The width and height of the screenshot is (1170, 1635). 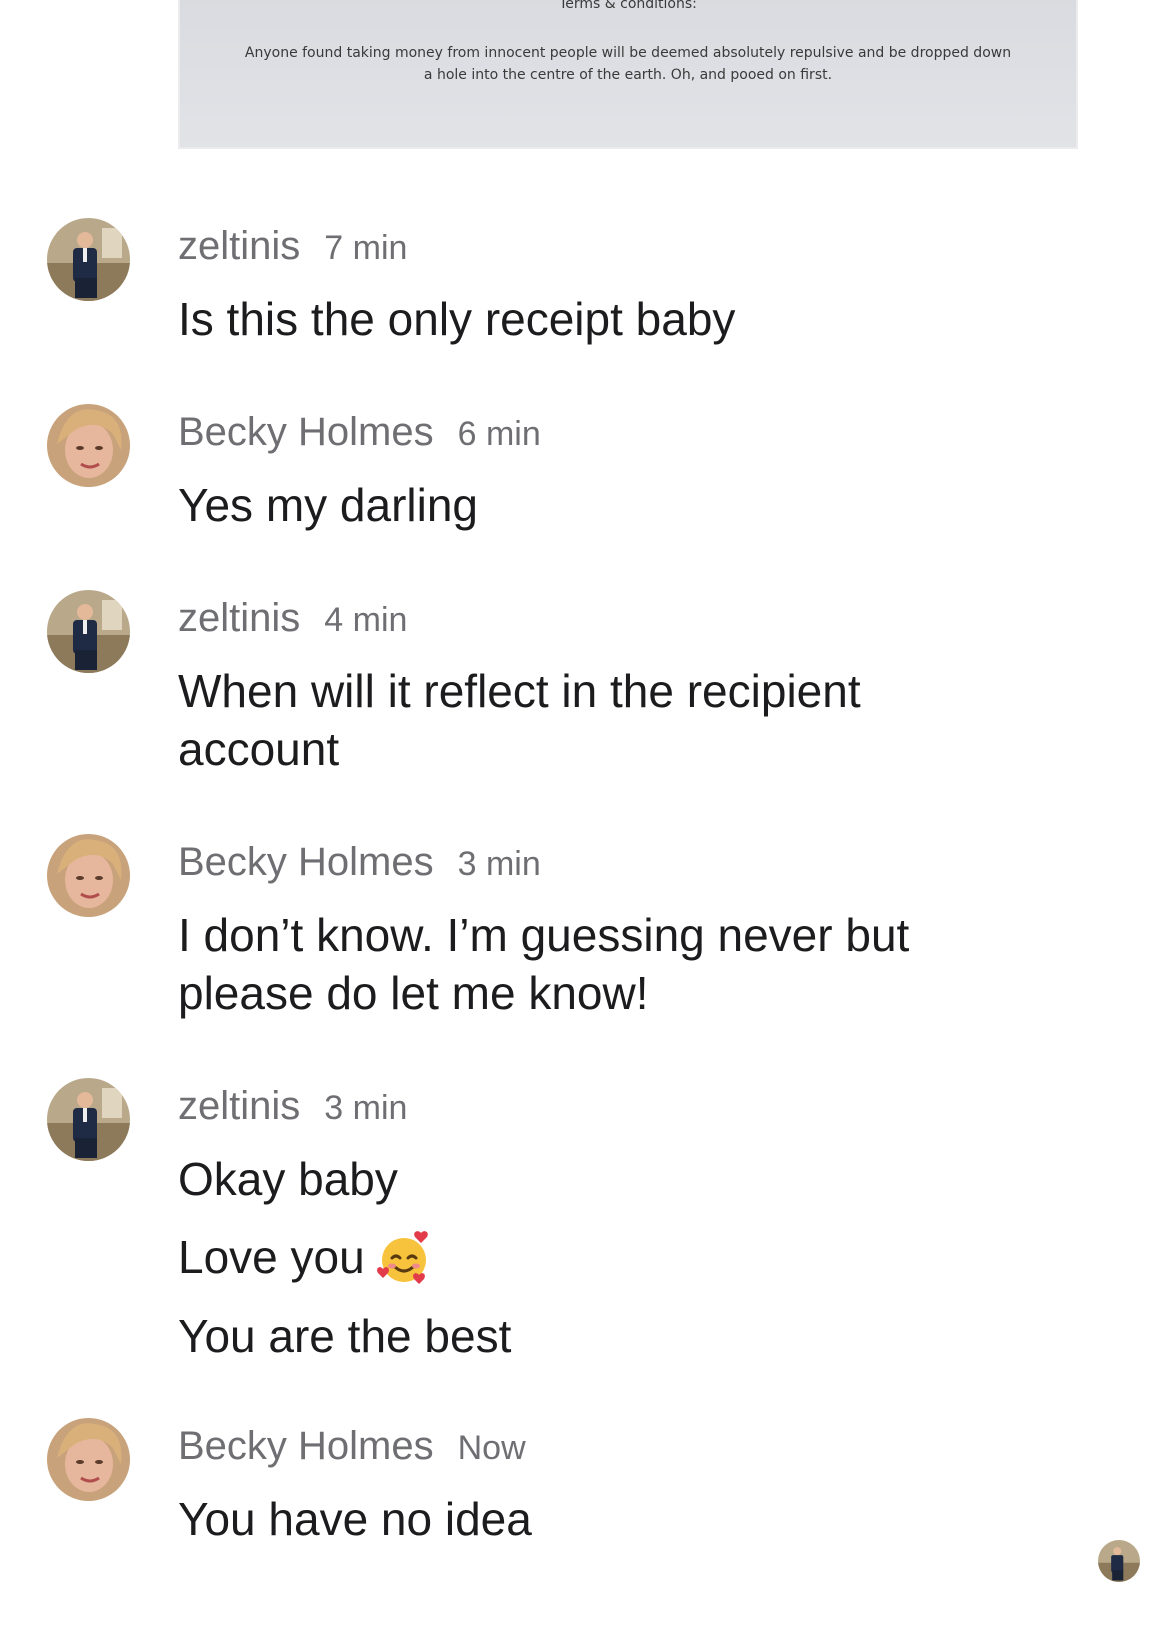 I want to click on message-text: Love you, so click(x=271, y=1257).